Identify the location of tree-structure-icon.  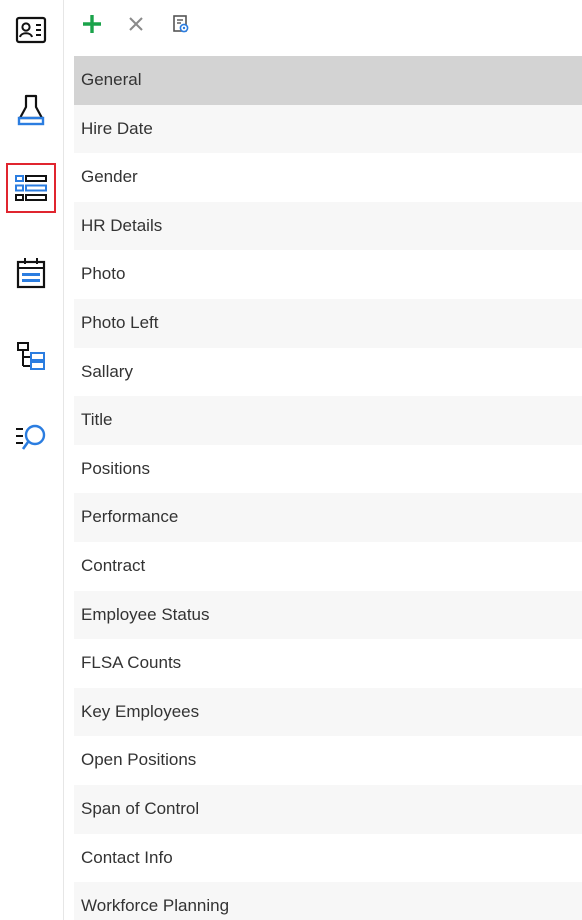
(31, 356).